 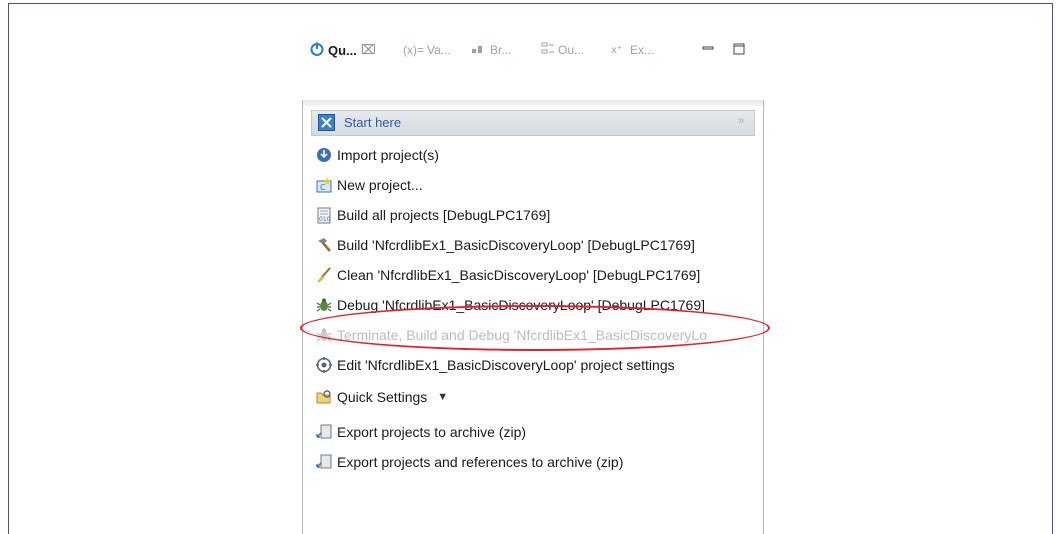 I want to click on svg-text: 010, so click(x=325, y=219).